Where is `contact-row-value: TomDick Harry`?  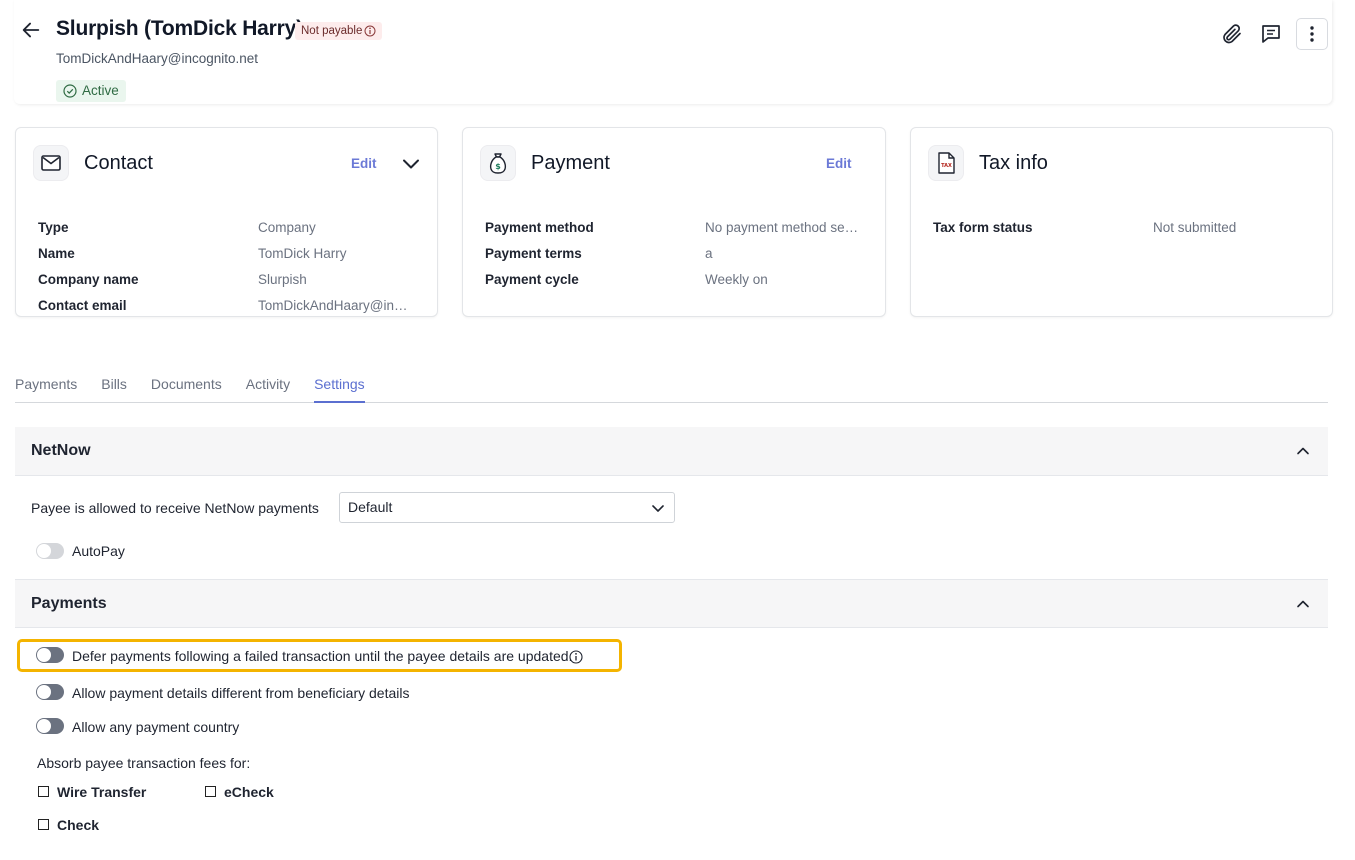 contact-row-value: TomDick Harry is located at coordinates (302, 253).